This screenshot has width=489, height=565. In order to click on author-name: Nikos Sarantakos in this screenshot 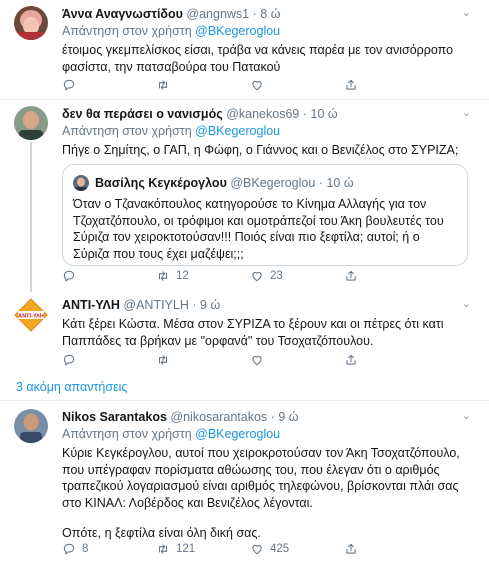, I will do `click(114, 417)`.